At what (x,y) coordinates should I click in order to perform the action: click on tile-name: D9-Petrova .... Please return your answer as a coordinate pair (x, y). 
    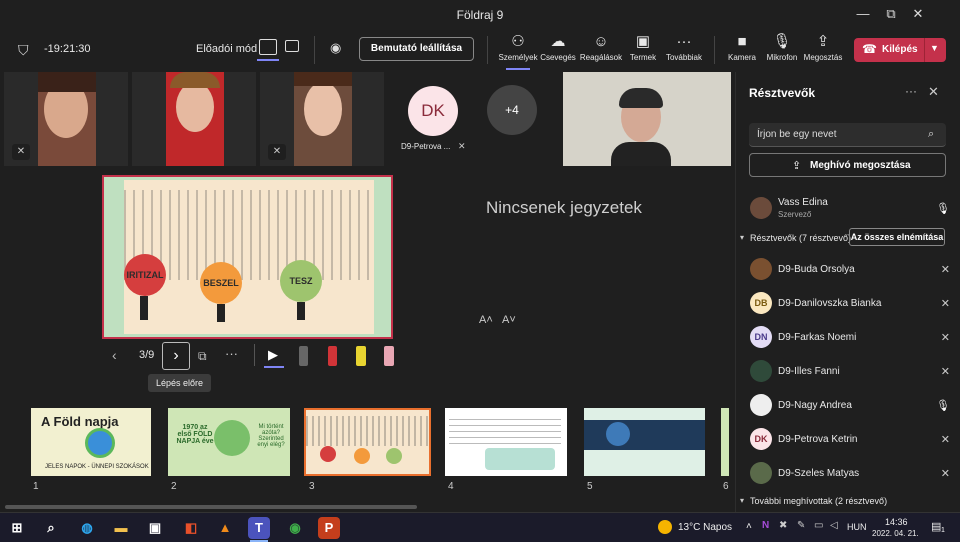
    Looking at the image, I should click on (426, 146).